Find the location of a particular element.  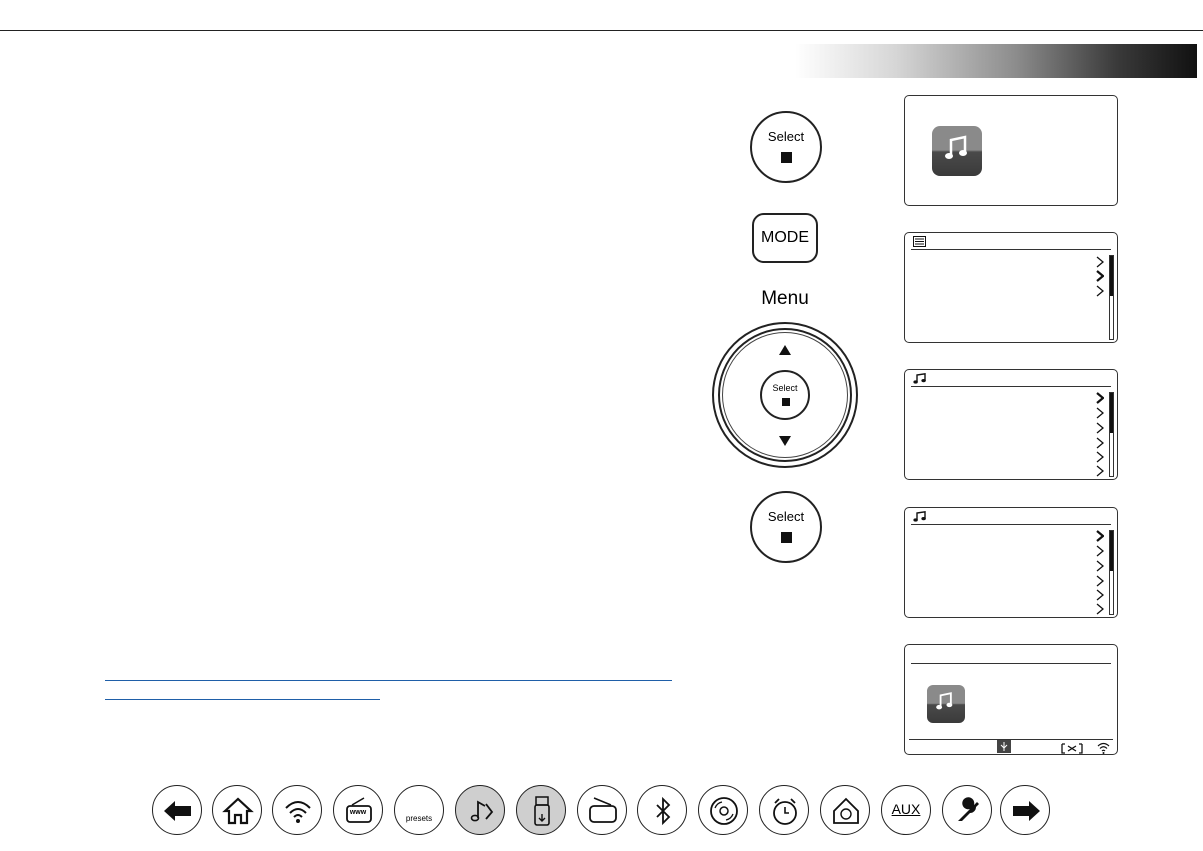

menu-list-icon is located at coordinates (919, 243).